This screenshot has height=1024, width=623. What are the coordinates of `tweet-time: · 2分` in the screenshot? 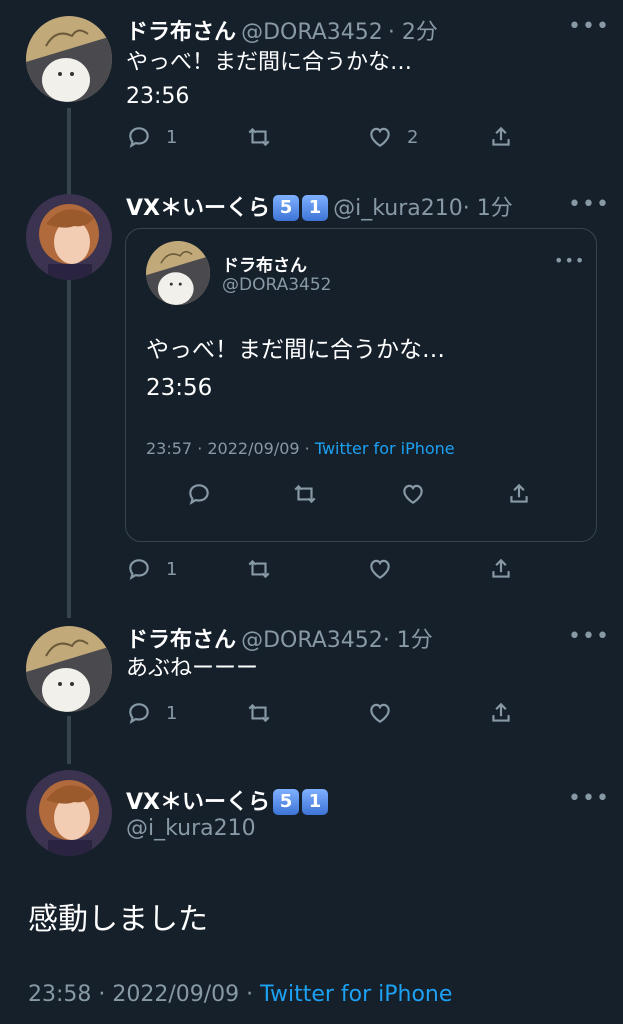 It's located at (413, 32).